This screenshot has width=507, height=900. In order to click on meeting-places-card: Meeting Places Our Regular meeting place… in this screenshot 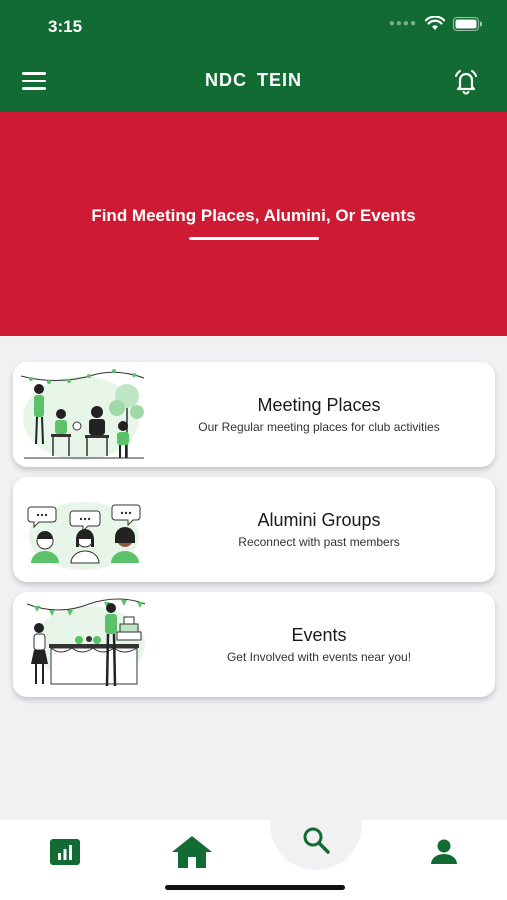, I will do `click(254, 414)`.